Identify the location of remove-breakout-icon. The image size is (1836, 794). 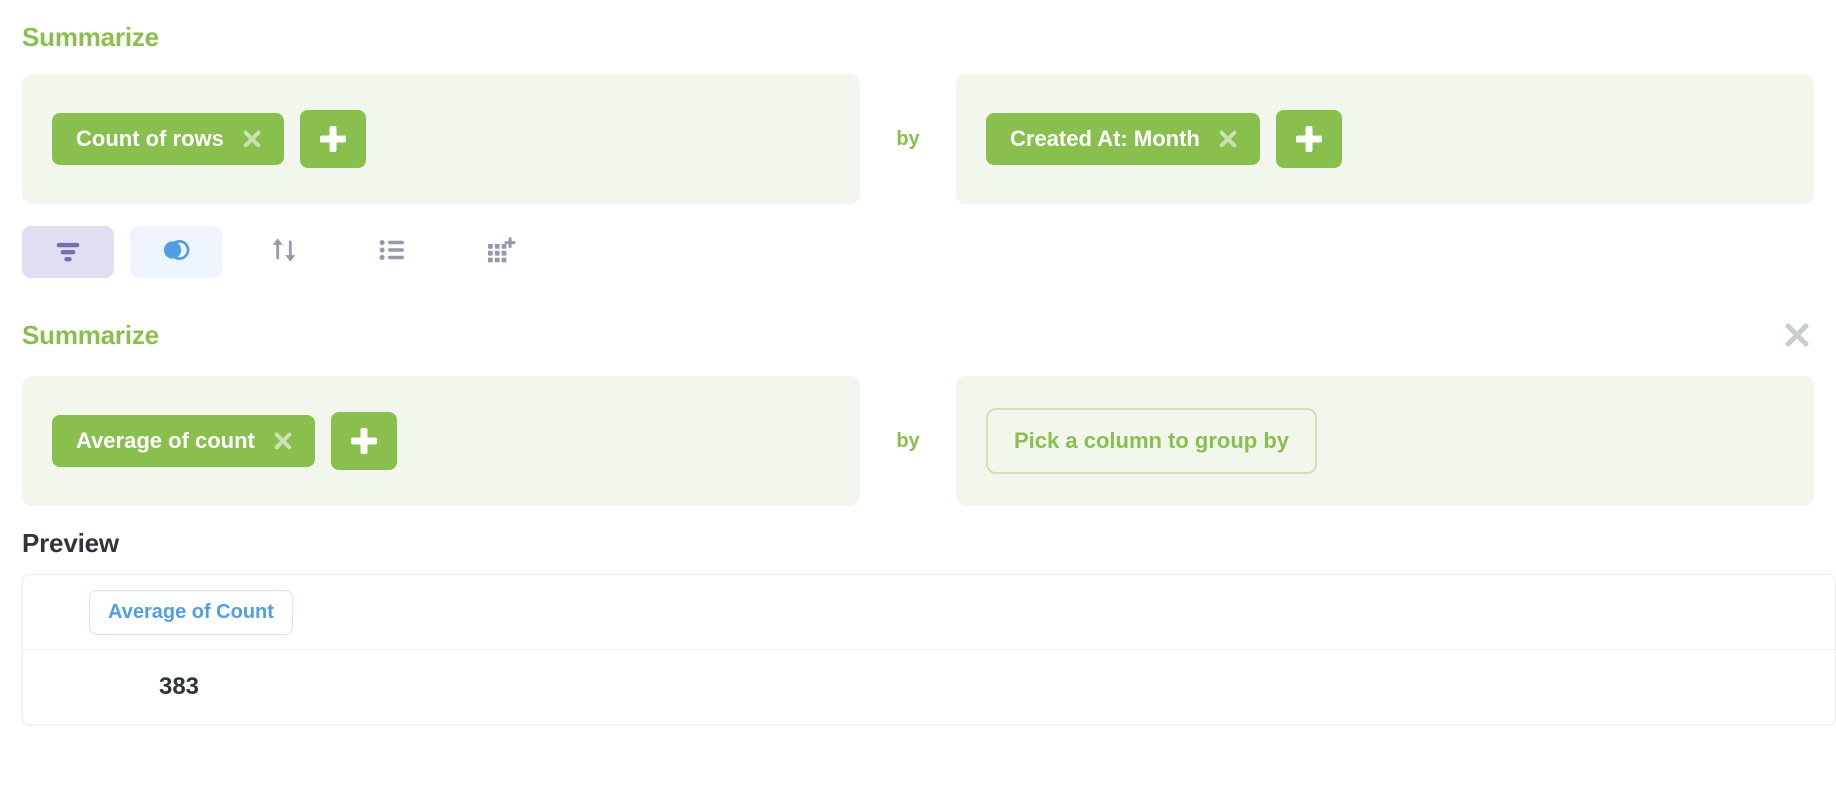
(1228, 139).